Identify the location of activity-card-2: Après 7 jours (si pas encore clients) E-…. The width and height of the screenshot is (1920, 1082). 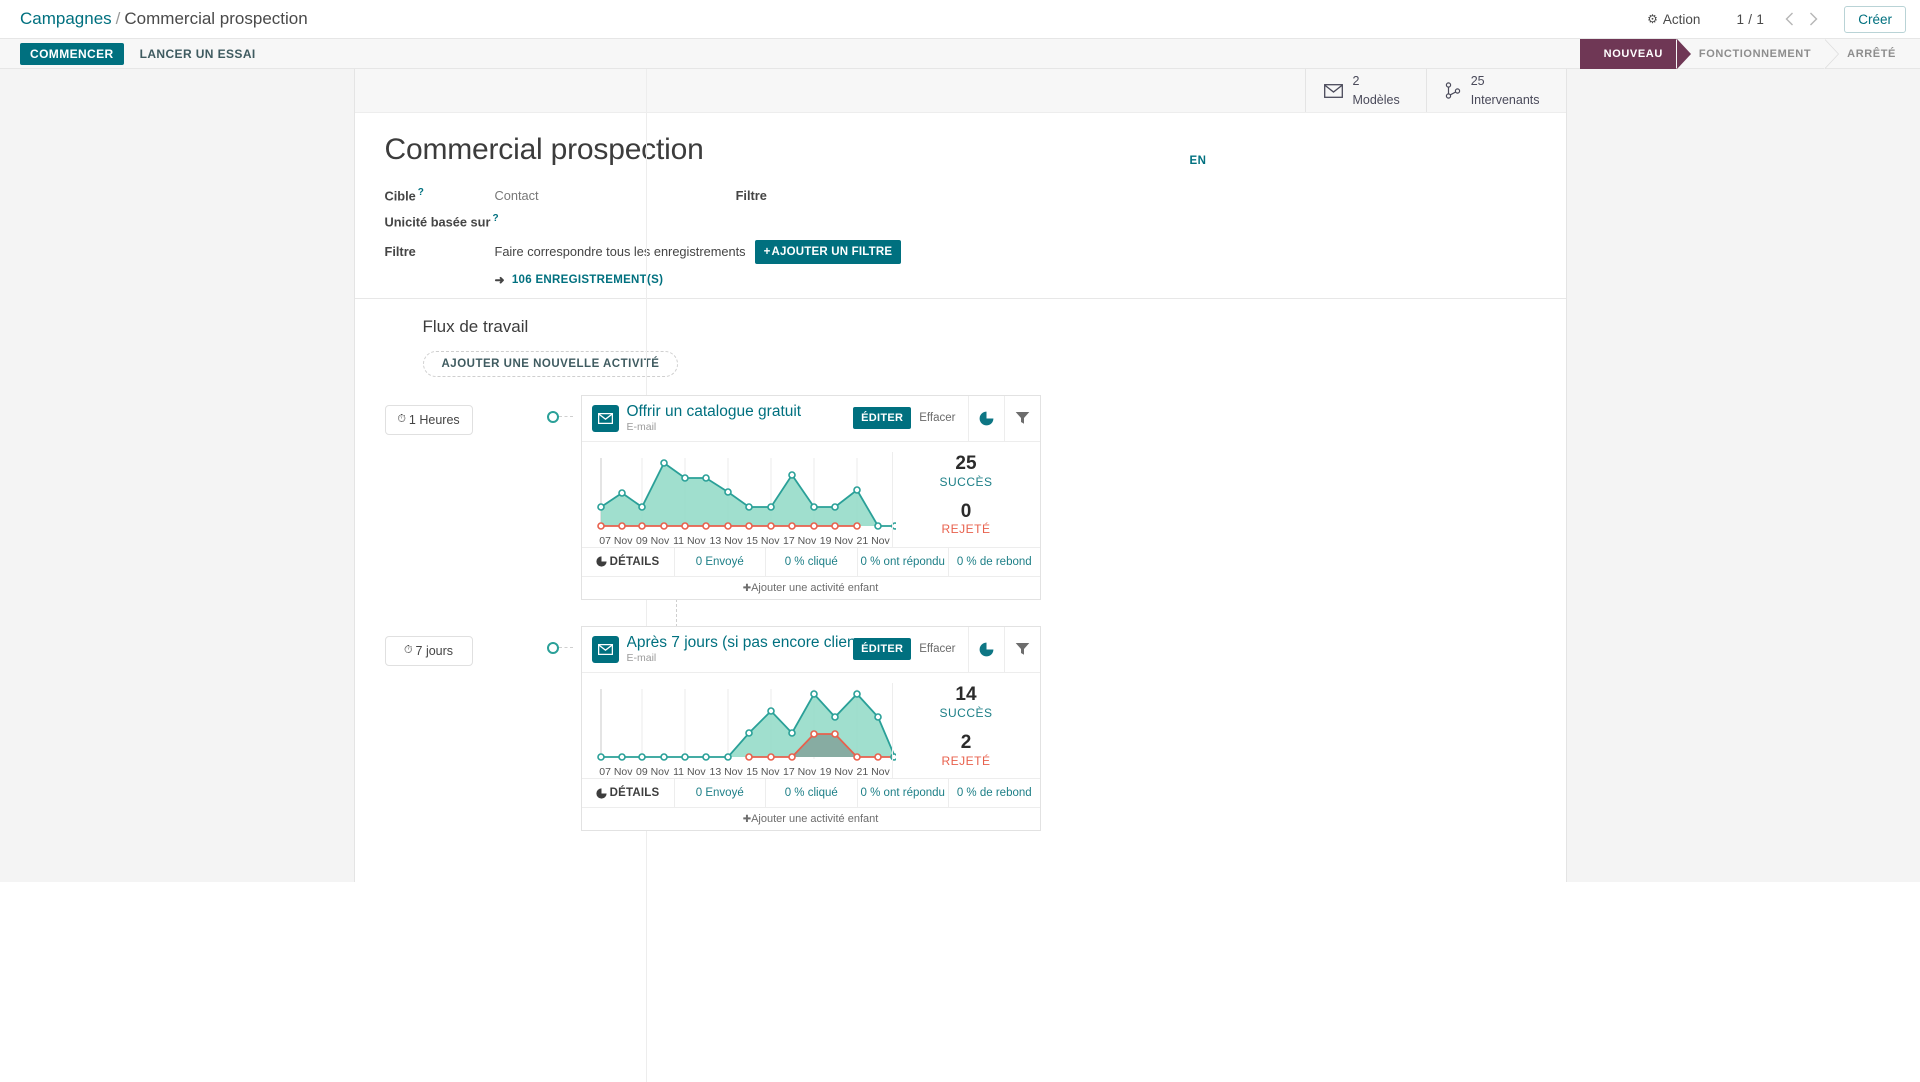
(810, 728).